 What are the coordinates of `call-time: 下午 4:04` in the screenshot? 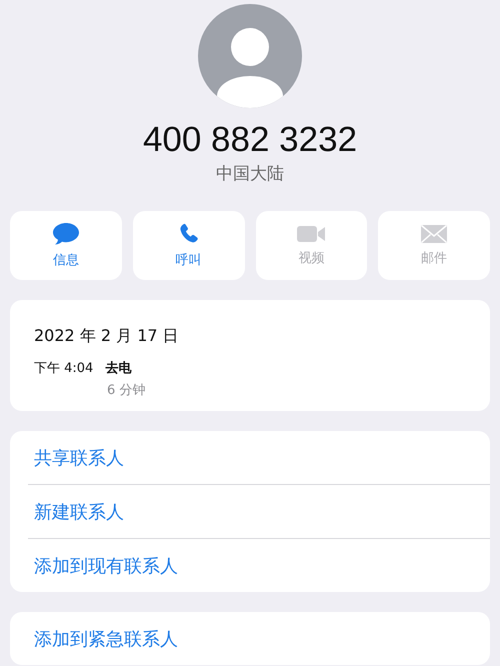 It's located at (64, 368).